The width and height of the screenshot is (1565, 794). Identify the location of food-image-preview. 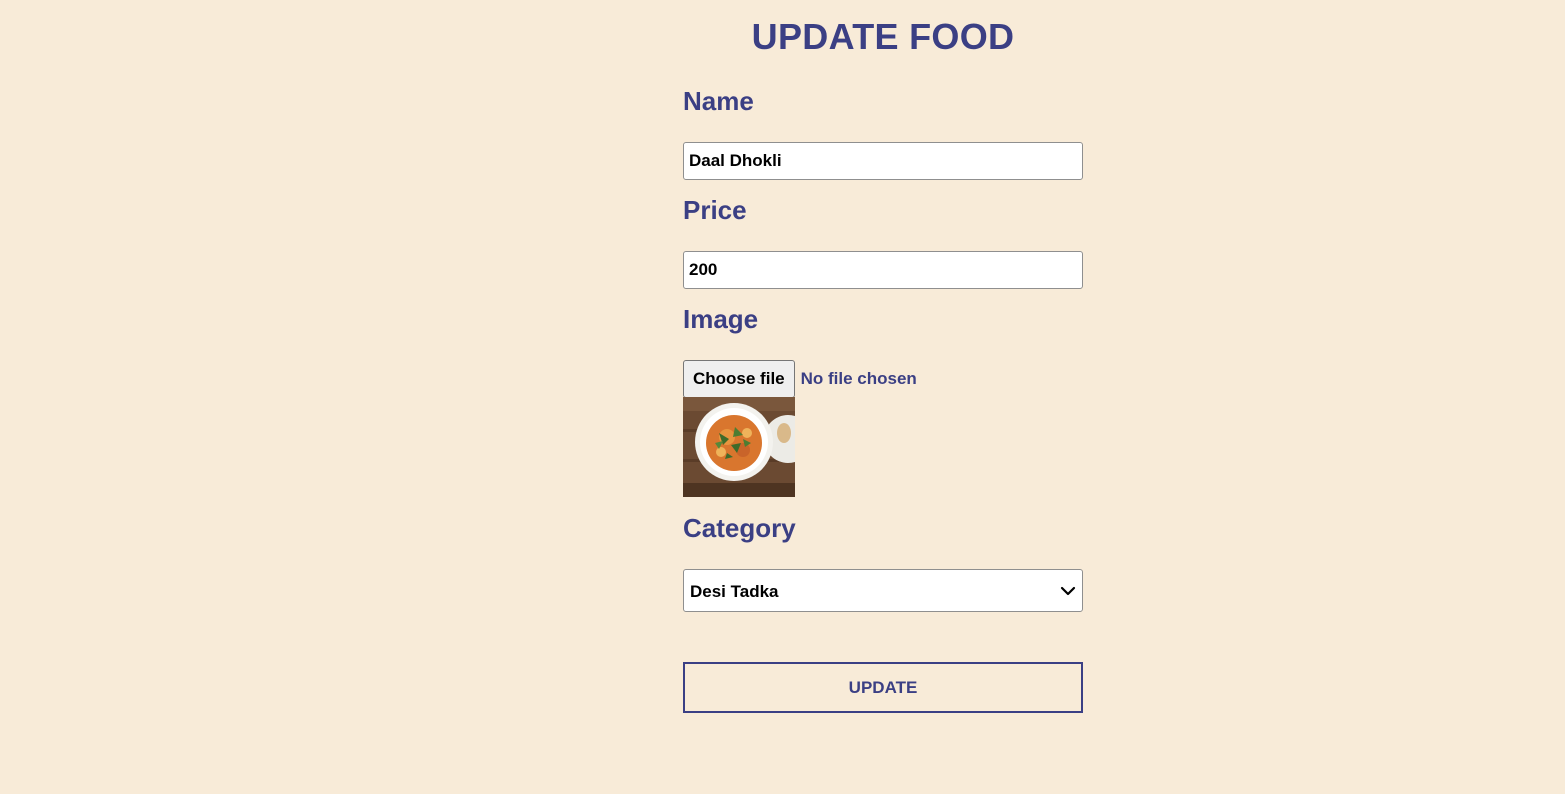
(739, 447).